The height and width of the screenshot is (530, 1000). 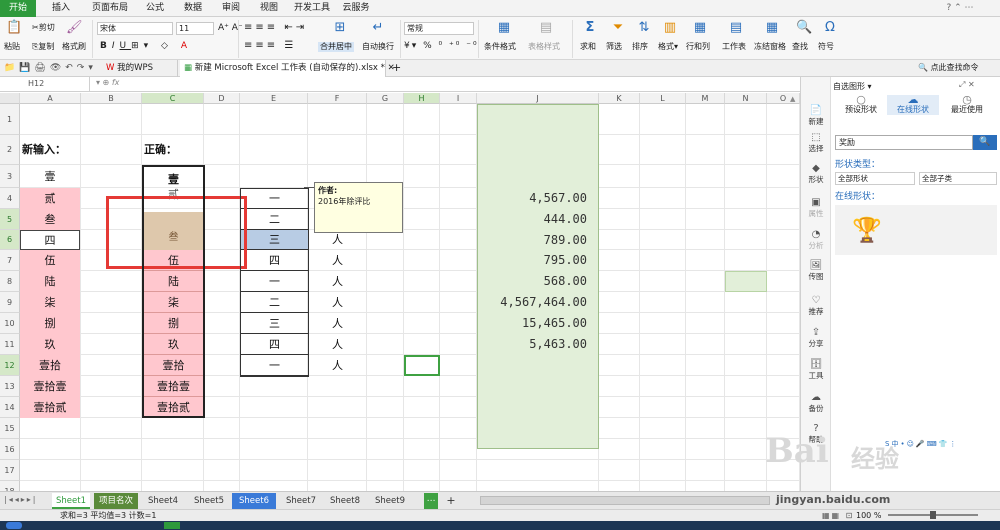 I want to click on column-header-j: J, so click(x=538, y=98).